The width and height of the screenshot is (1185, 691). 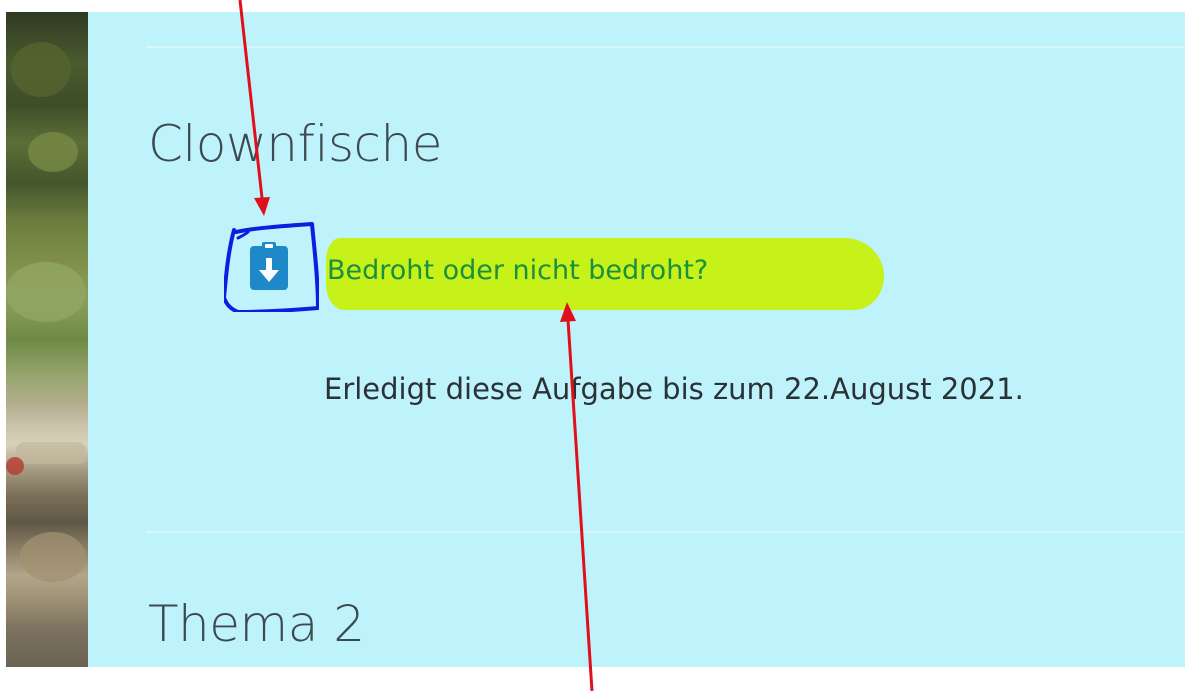 I want to click on assignment-download-icon, so click(x=271, y=265).